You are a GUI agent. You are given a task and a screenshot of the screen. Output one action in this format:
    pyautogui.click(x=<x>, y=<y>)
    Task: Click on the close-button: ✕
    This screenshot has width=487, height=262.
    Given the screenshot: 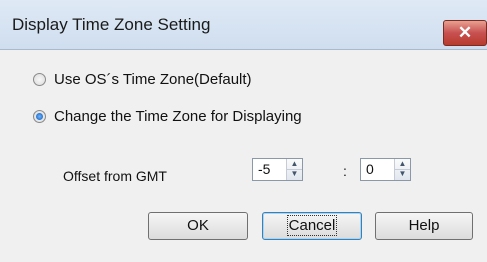 What is the action you would take?
    pyautogui.click(x=465, y=33)
    